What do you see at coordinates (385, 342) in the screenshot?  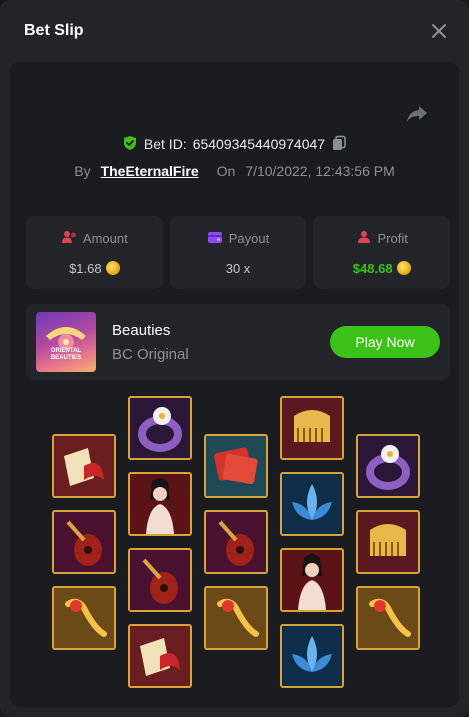 I see `play-now-button: Play Now` at bounding box center [385, 342].